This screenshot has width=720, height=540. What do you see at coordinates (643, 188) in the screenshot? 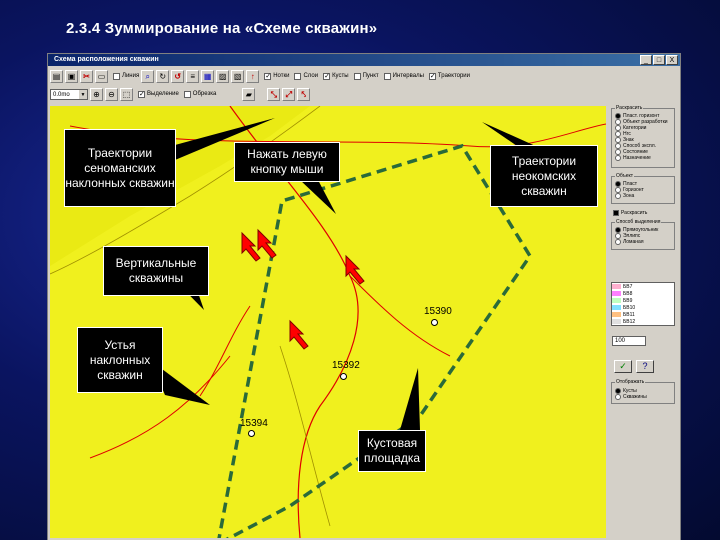
I see `object-group: Объект Пласт Горизонт Зона` at bounding box center [643, 188].